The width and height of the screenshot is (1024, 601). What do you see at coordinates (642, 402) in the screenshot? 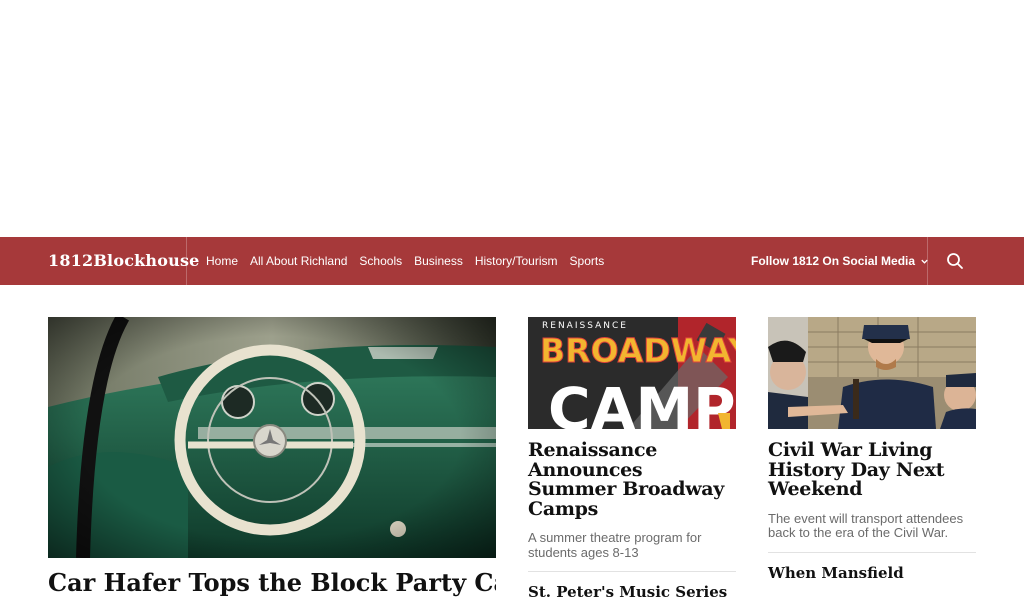
I see `image-text-bottom: CAMP` at bounding box center [642, 402].